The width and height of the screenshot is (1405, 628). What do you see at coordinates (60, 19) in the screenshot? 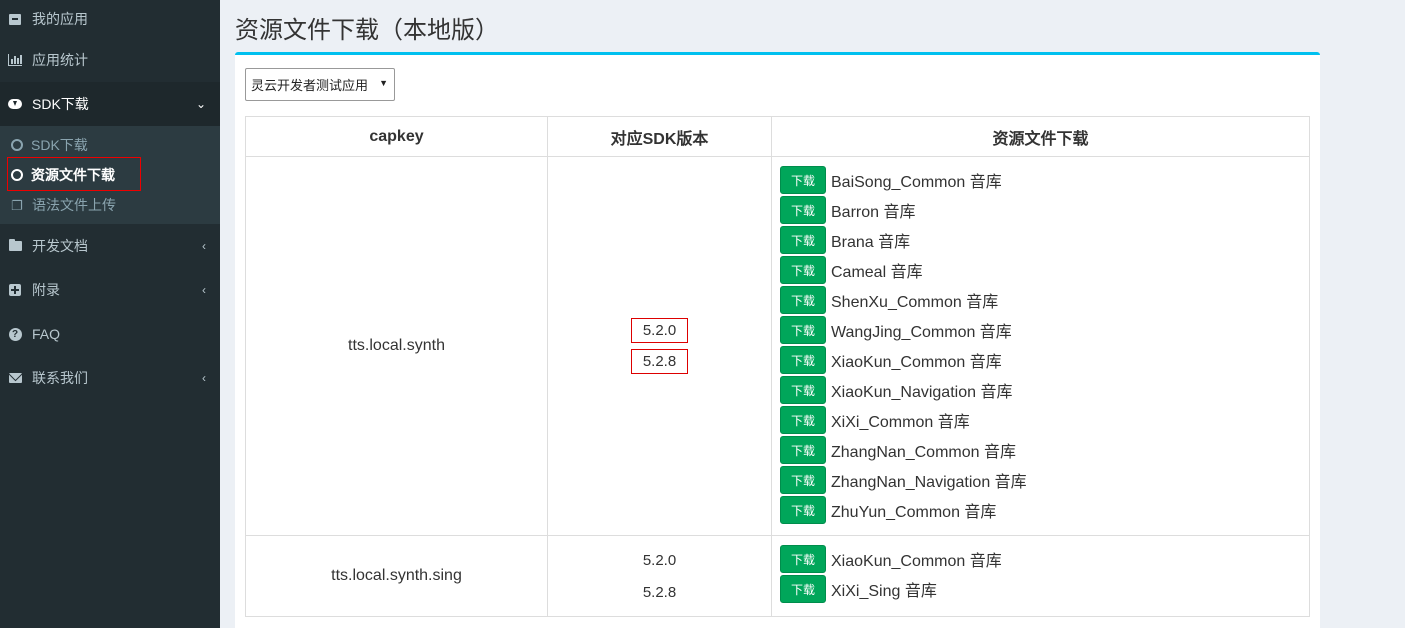
I see `sidebar-item-label: 我的应用` at bounding box center [60, 19].